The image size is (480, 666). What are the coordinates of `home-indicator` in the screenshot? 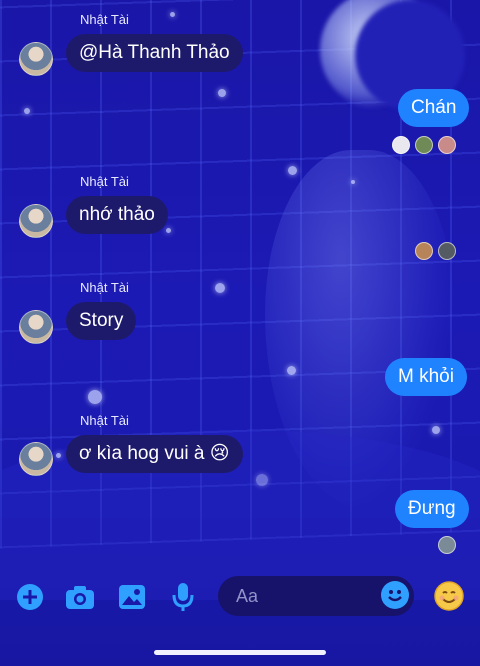 It's located at (240, 652).